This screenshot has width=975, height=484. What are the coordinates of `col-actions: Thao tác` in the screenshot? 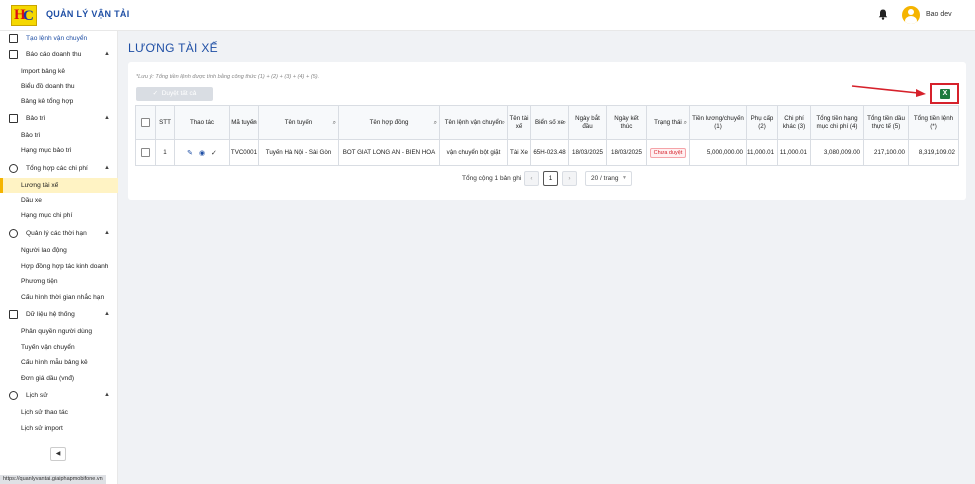 It's located at (202, 122).